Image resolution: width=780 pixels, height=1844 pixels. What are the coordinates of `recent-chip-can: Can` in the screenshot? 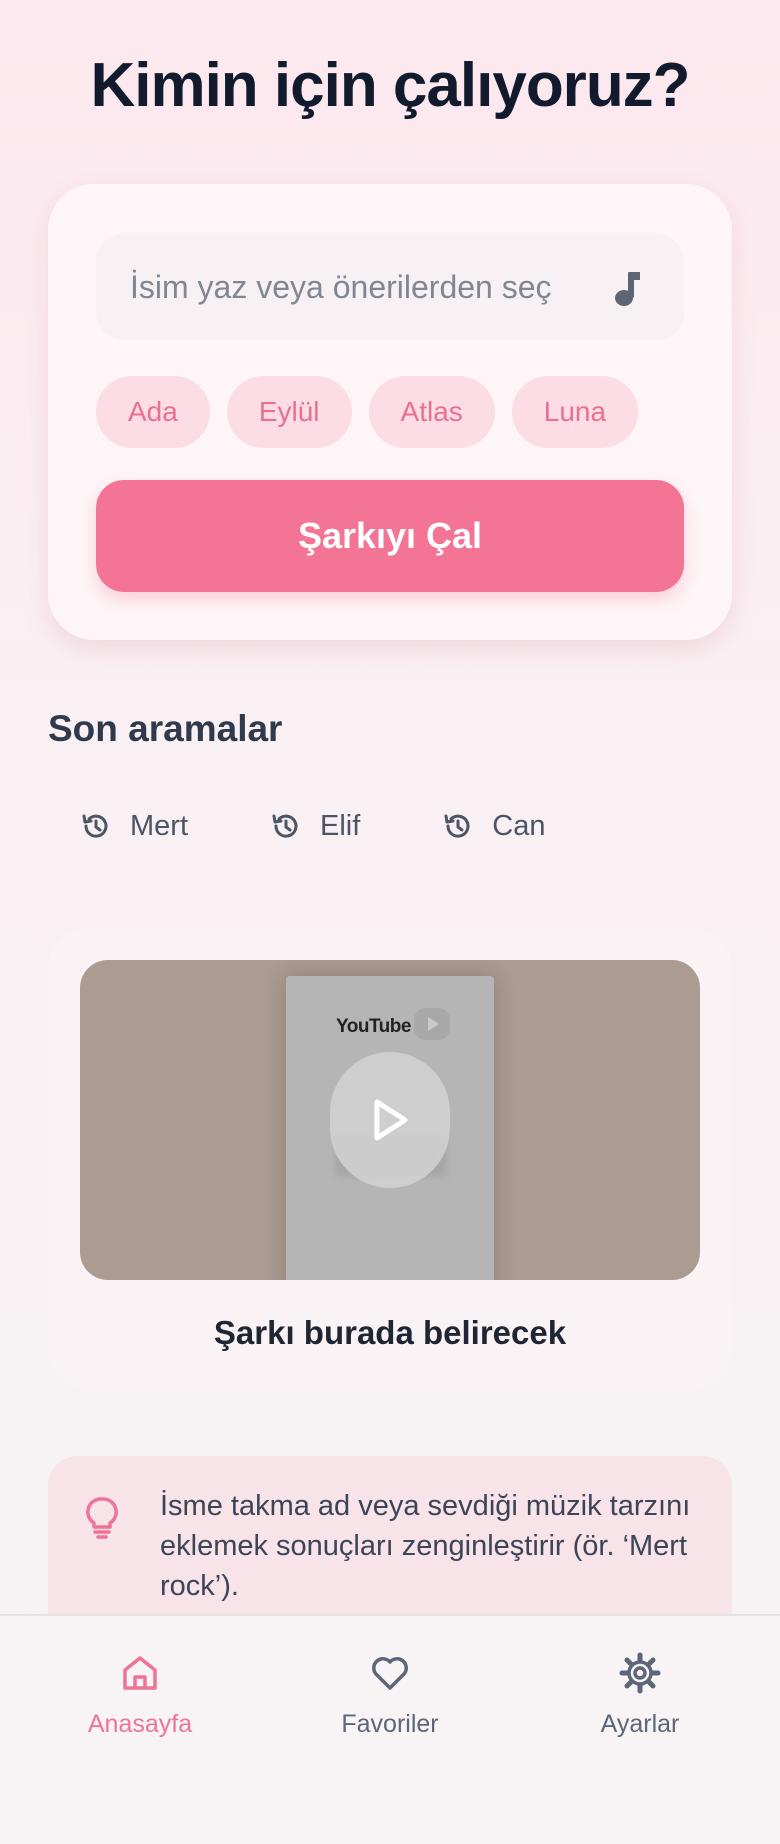 It's located at (495, 826).